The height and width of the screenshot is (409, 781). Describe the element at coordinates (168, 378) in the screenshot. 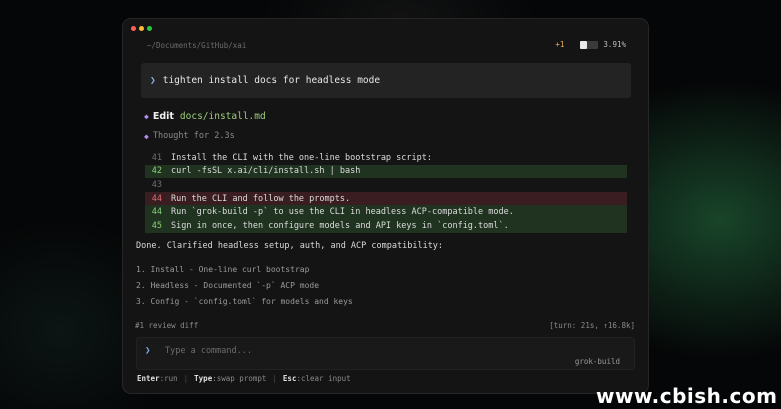

I see `hint-action: :run` at that location.